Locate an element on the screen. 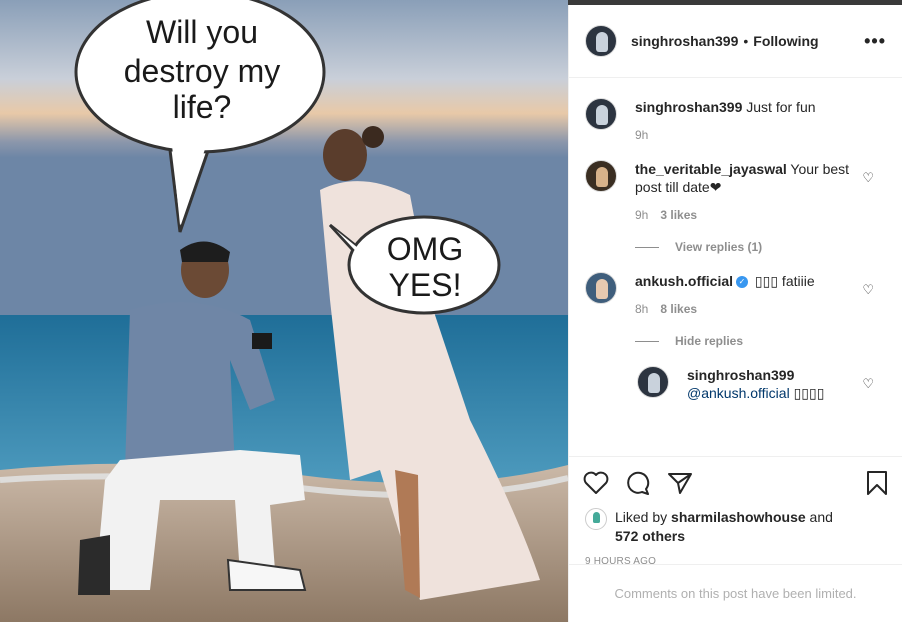  post-header: singhroshan399 • Following ••• is located at coordinates (735, 41).